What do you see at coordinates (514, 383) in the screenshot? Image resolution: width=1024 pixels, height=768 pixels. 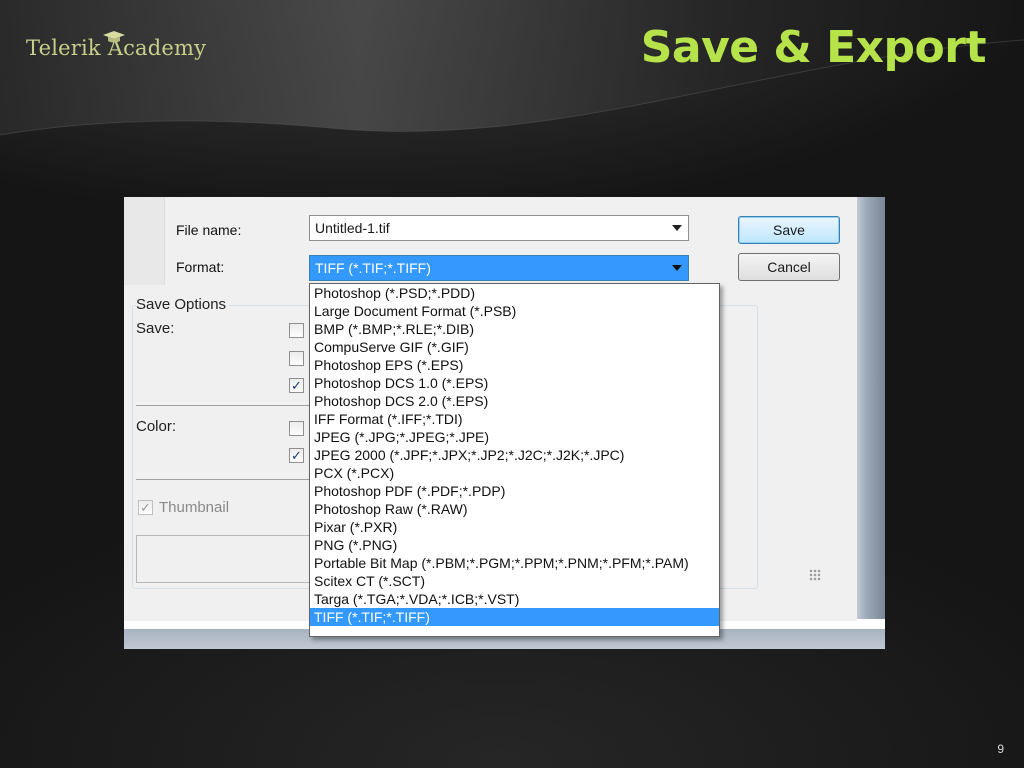 I see `format-option: Photoshop DCS 1.0 (*.EPS)` at bounding box center [514, 383].